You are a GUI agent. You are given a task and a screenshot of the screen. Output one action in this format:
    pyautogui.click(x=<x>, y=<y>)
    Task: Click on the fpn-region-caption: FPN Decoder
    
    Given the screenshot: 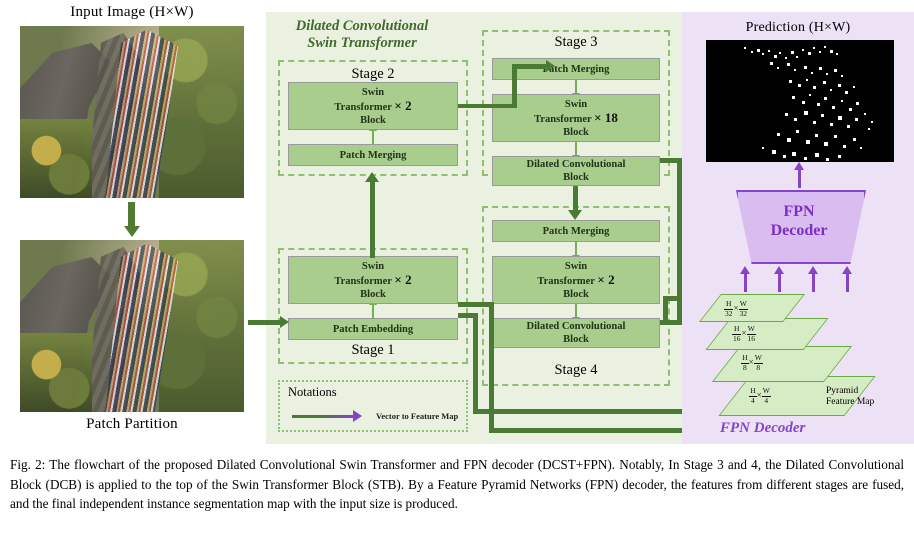 What is the action you would take?
    pyautogui.click(x=763, y=428)
    